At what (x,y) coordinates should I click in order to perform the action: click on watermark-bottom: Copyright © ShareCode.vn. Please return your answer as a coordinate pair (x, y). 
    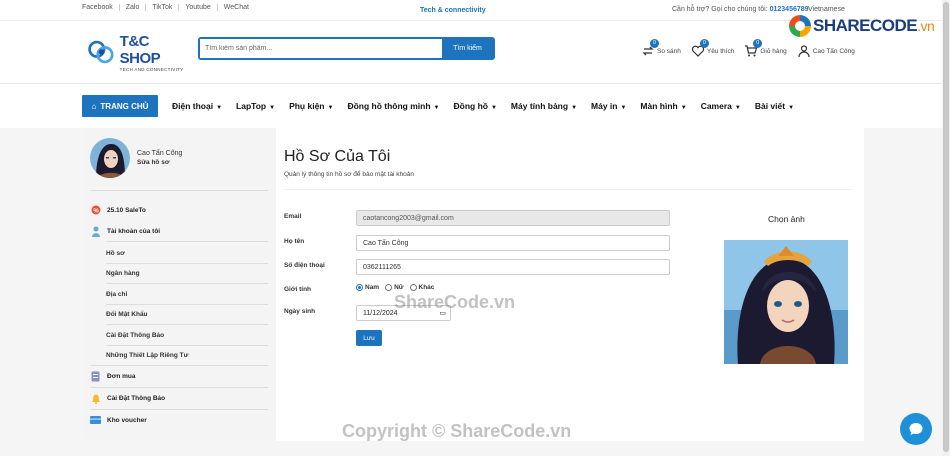
    Looking at the image, I should click on (457, 431).